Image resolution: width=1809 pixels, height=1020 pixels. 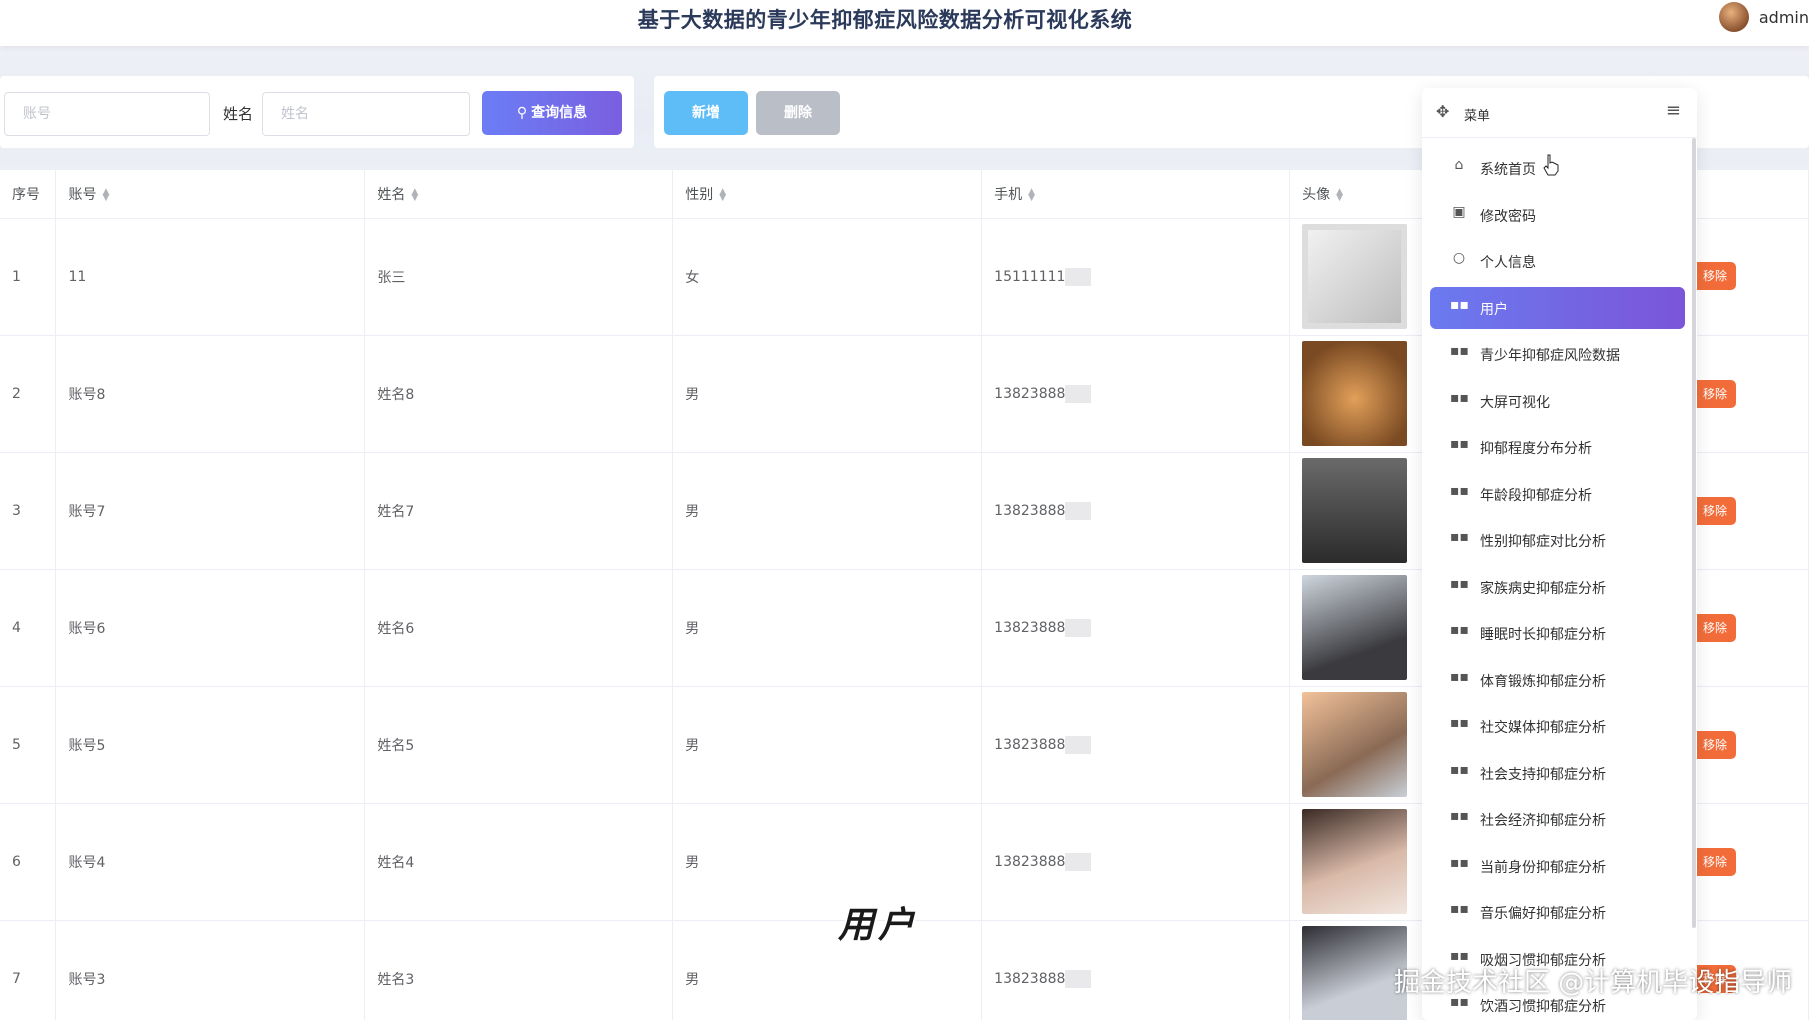 I want to click on column-phone: 手机 ▲ ▼, so click(x=1136, y=194).